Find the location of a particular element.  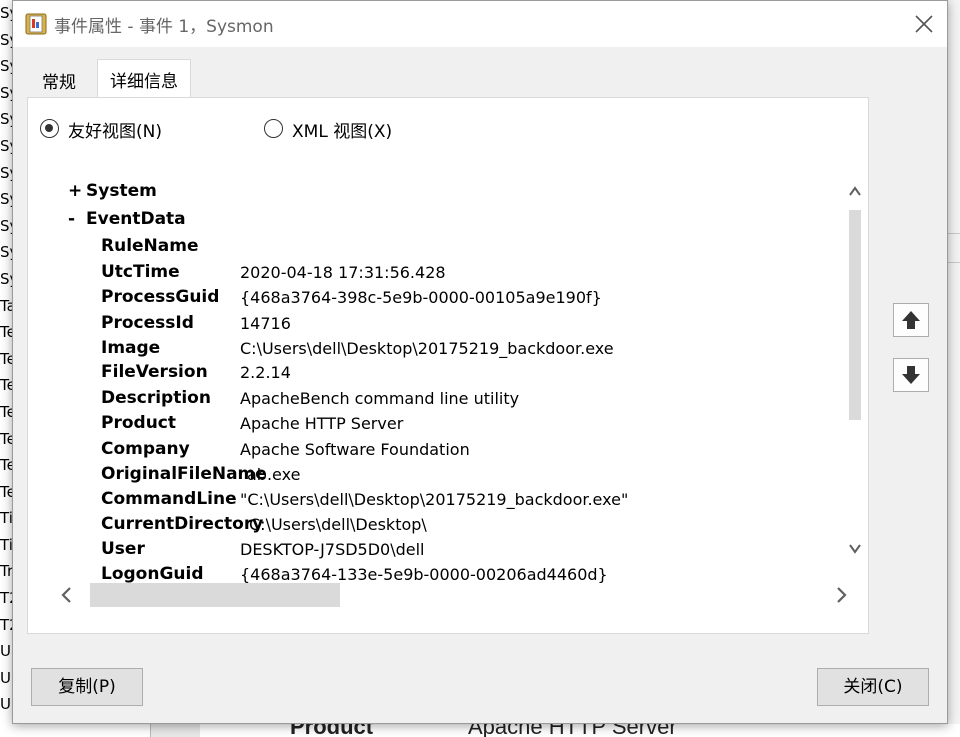

scroll-left-arrow-icon is located at coordinates (67, 595).